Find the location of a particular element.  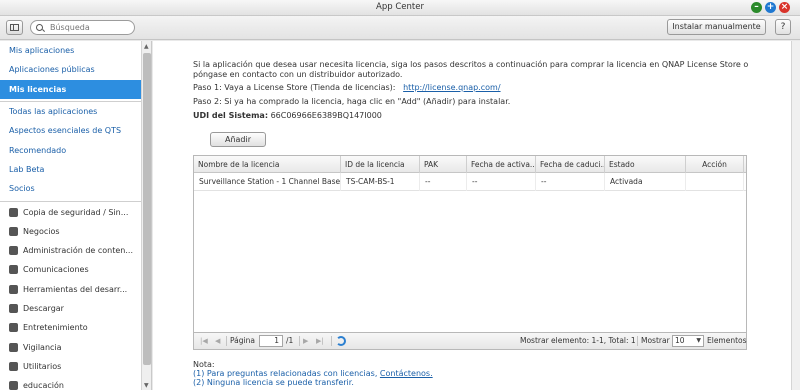

sidebar-category-entertainment: Entretenimiento is located at coordinates (70, 327).